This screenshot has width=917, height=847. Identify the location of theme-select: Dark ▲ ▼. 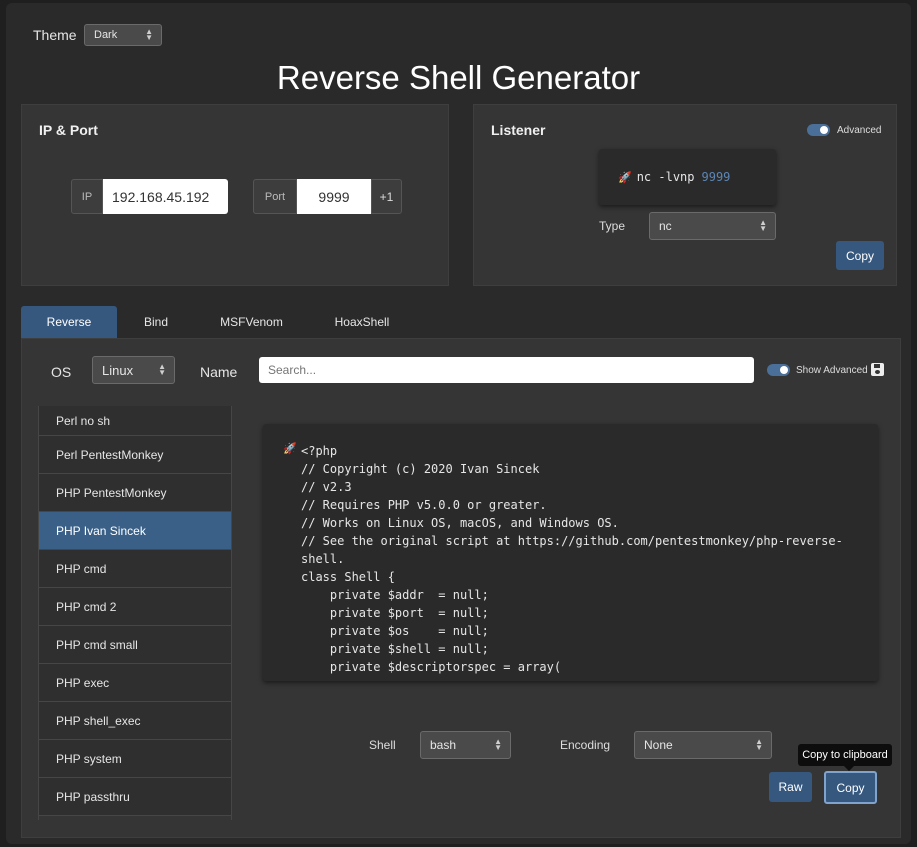
(123, 35).